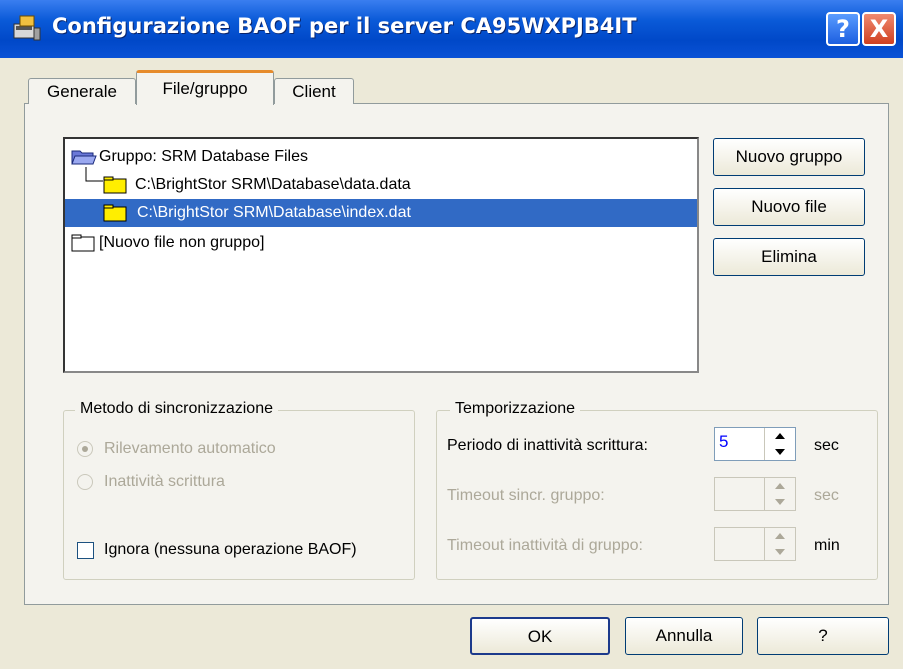 Image resolution: width=903 pixels, height=669 pixels. I want to click on tab-client-label: Client, so click(314, 91).